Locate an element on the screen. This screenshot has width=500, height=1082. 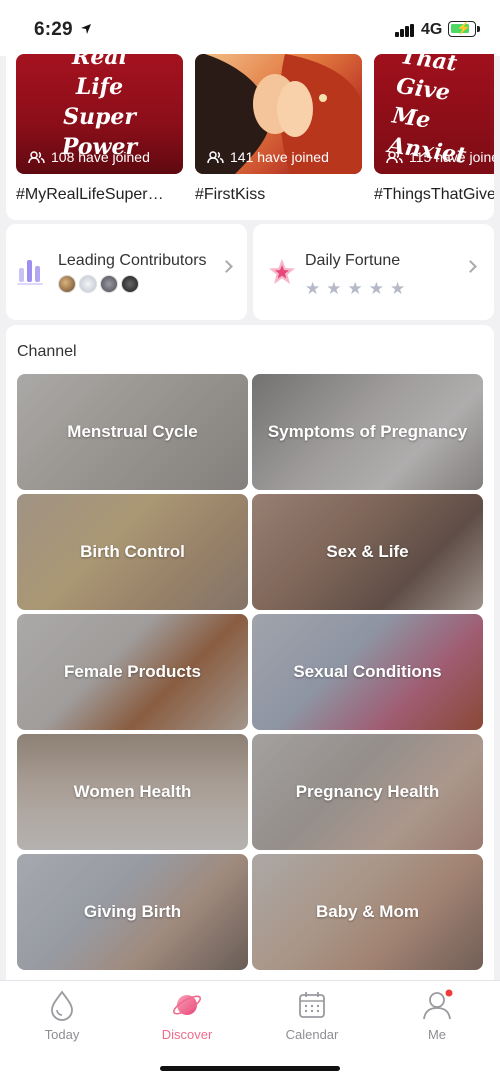
cellular-signal-icon is located at coordinates (405, 30).